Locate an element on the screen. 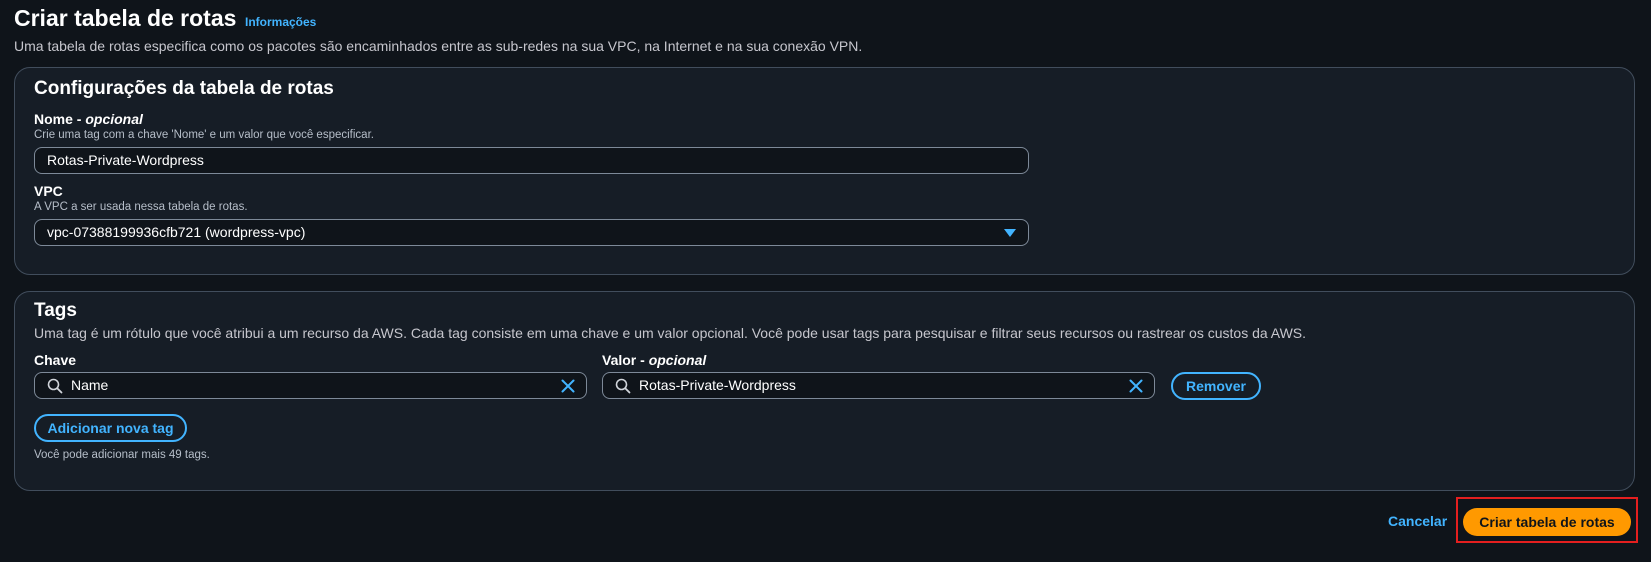 The width and height of the screenshot is (1651, 562). vpc-label: VPC is located at coordinates (48, 191).